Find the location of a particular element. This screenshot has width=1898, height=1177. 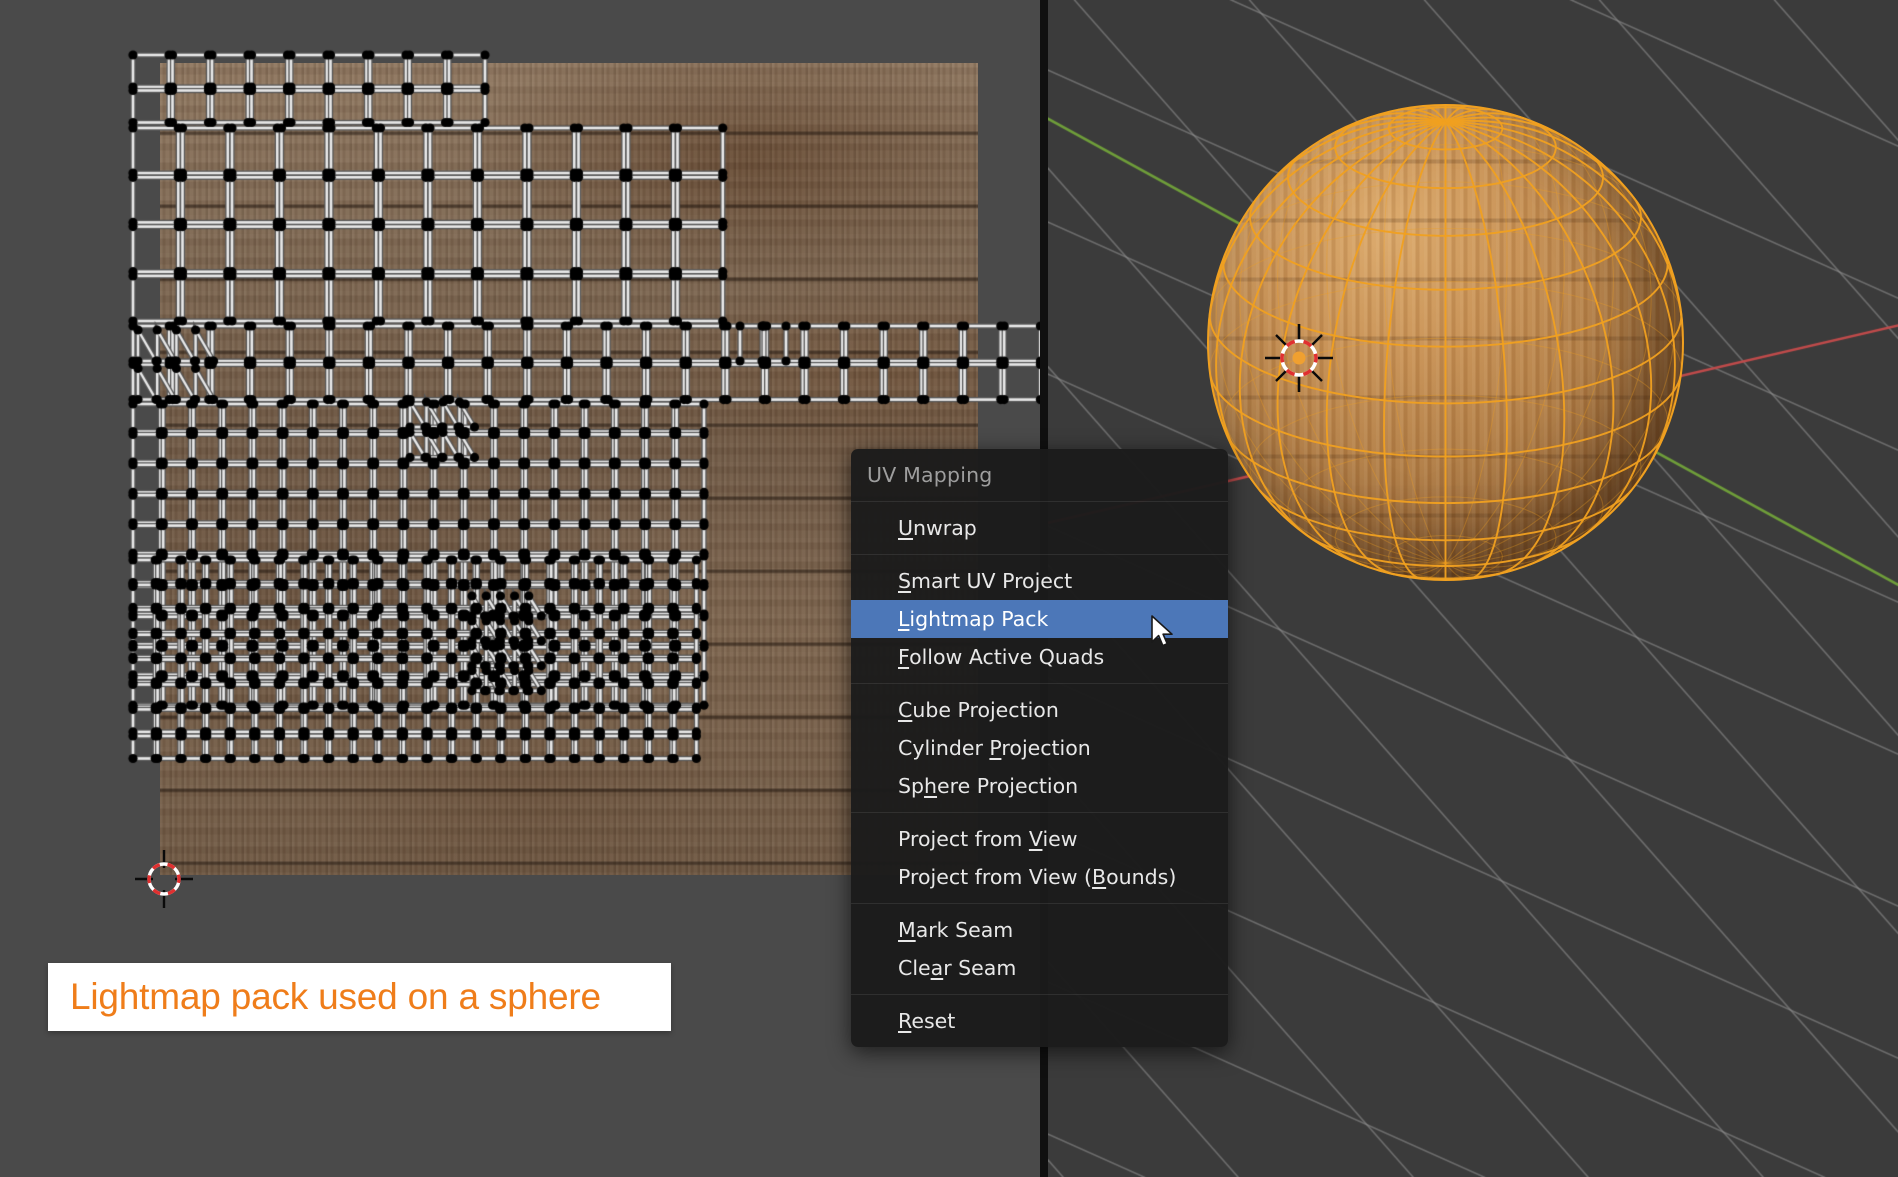

caption-text: Lightmap pack used on a sphere is located at coordinates (335, 996).